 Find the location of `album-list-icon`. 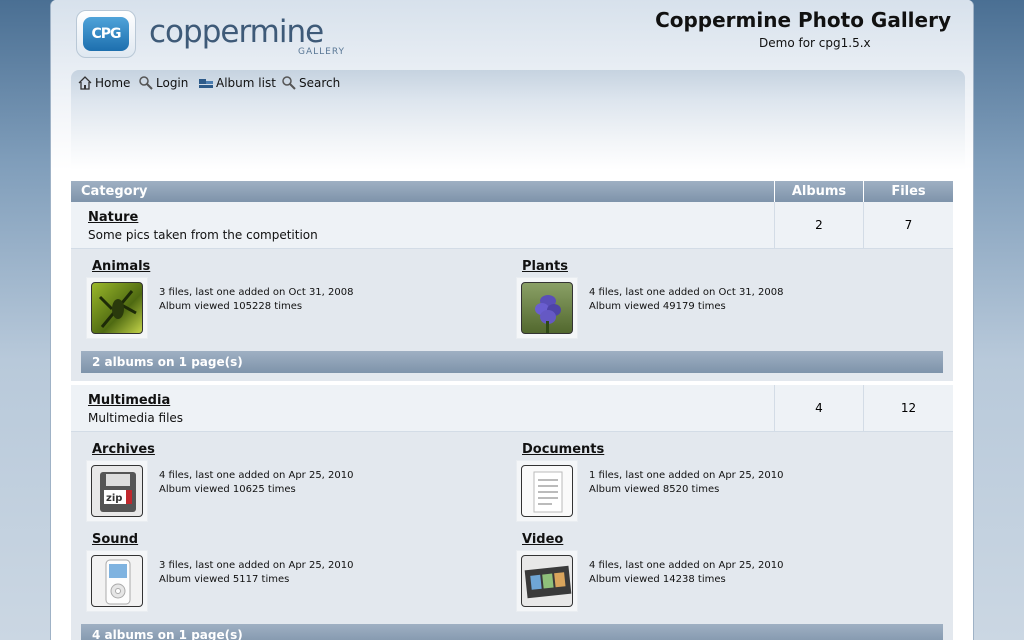

album-list-icon is located at coordinates (206, 83).